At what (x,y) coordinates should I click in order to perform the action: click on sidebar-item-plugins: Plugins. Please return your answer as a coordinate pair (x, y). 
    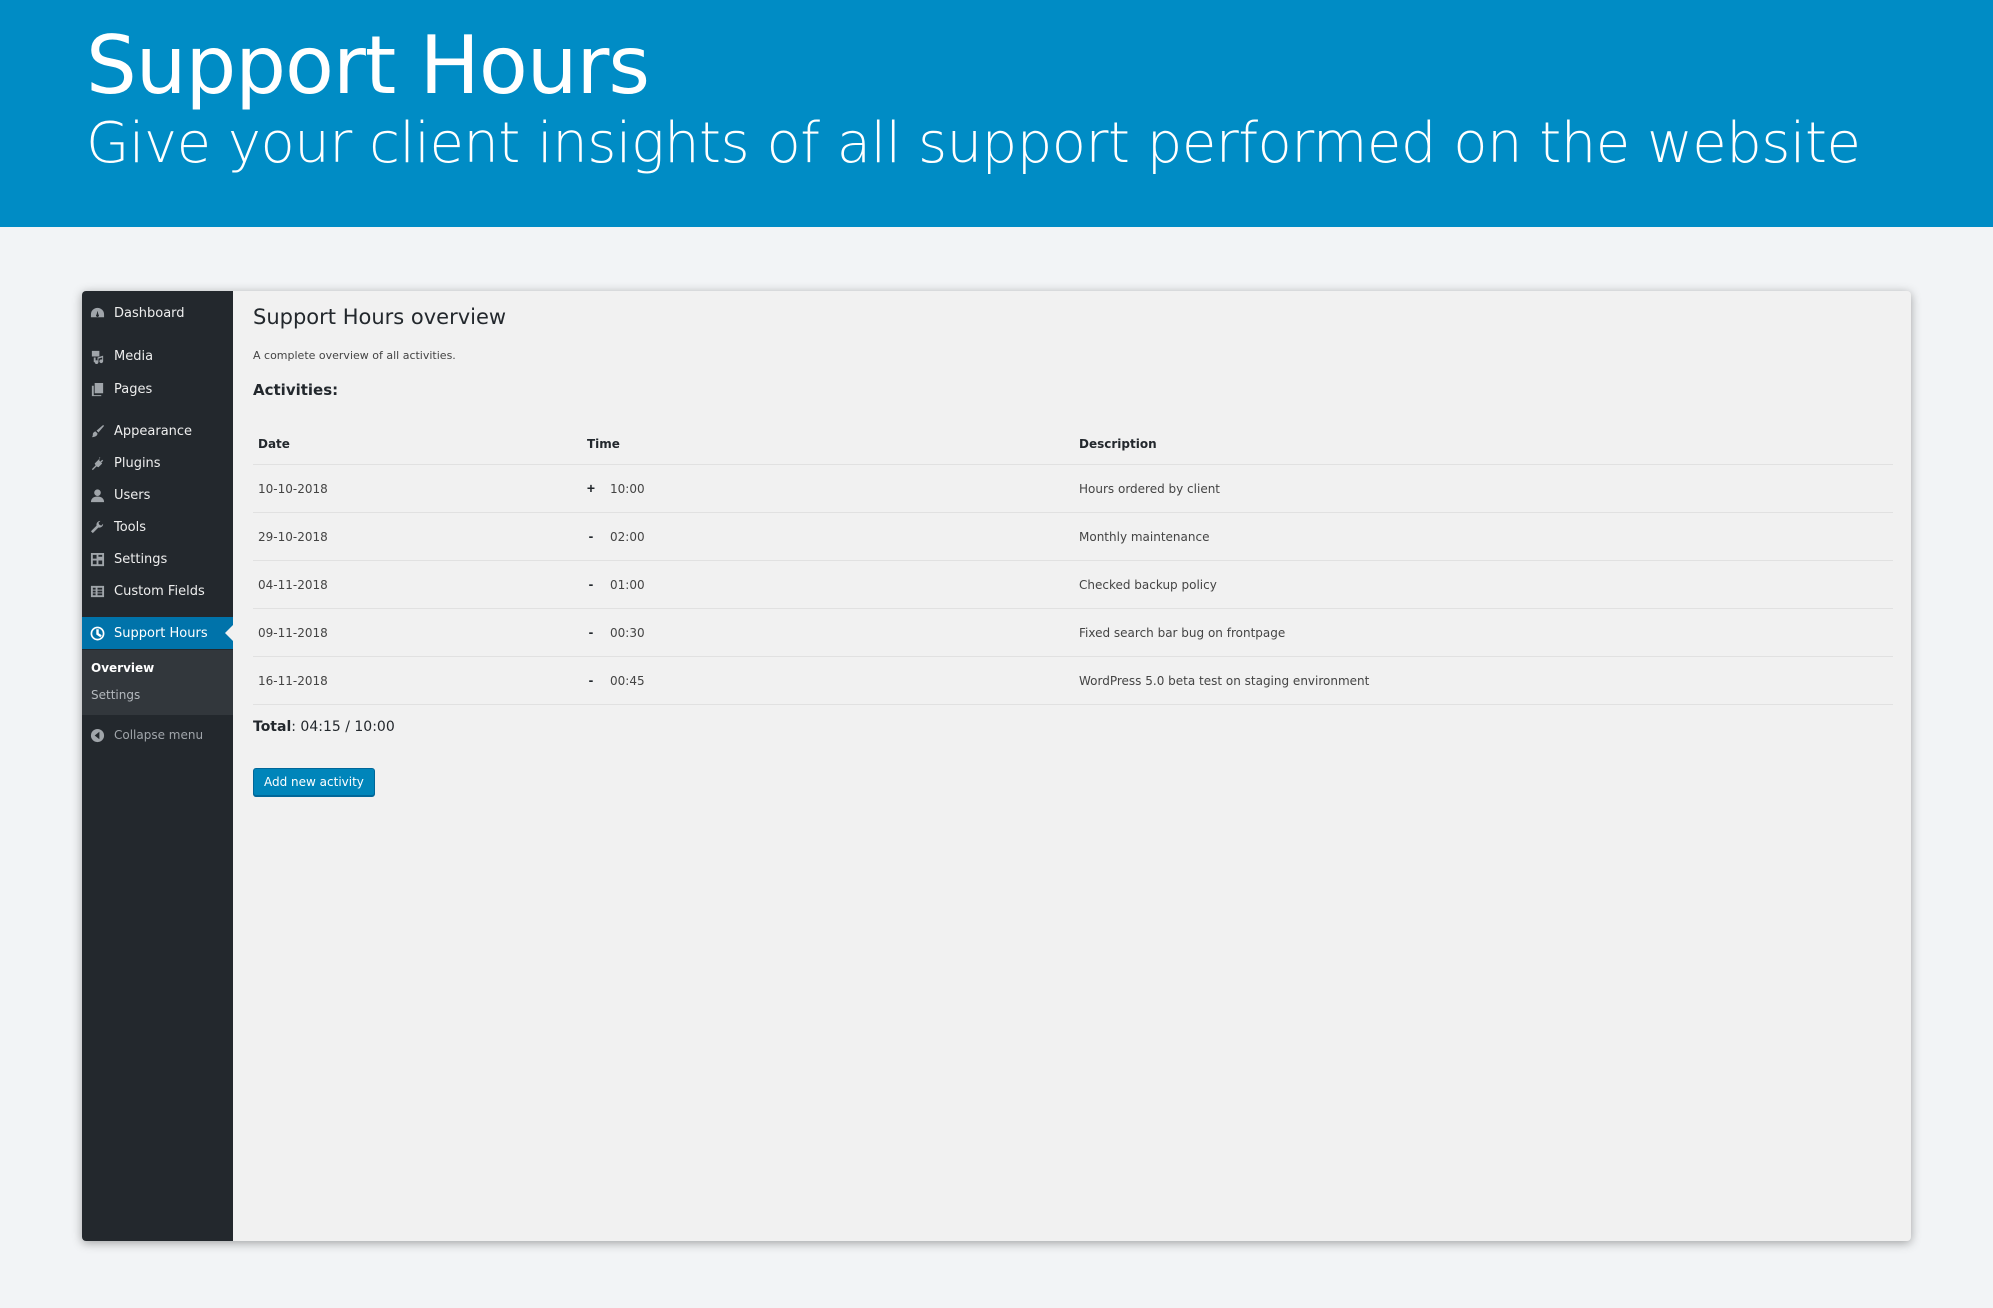
    Looking at the image, I should click on (157, 463).